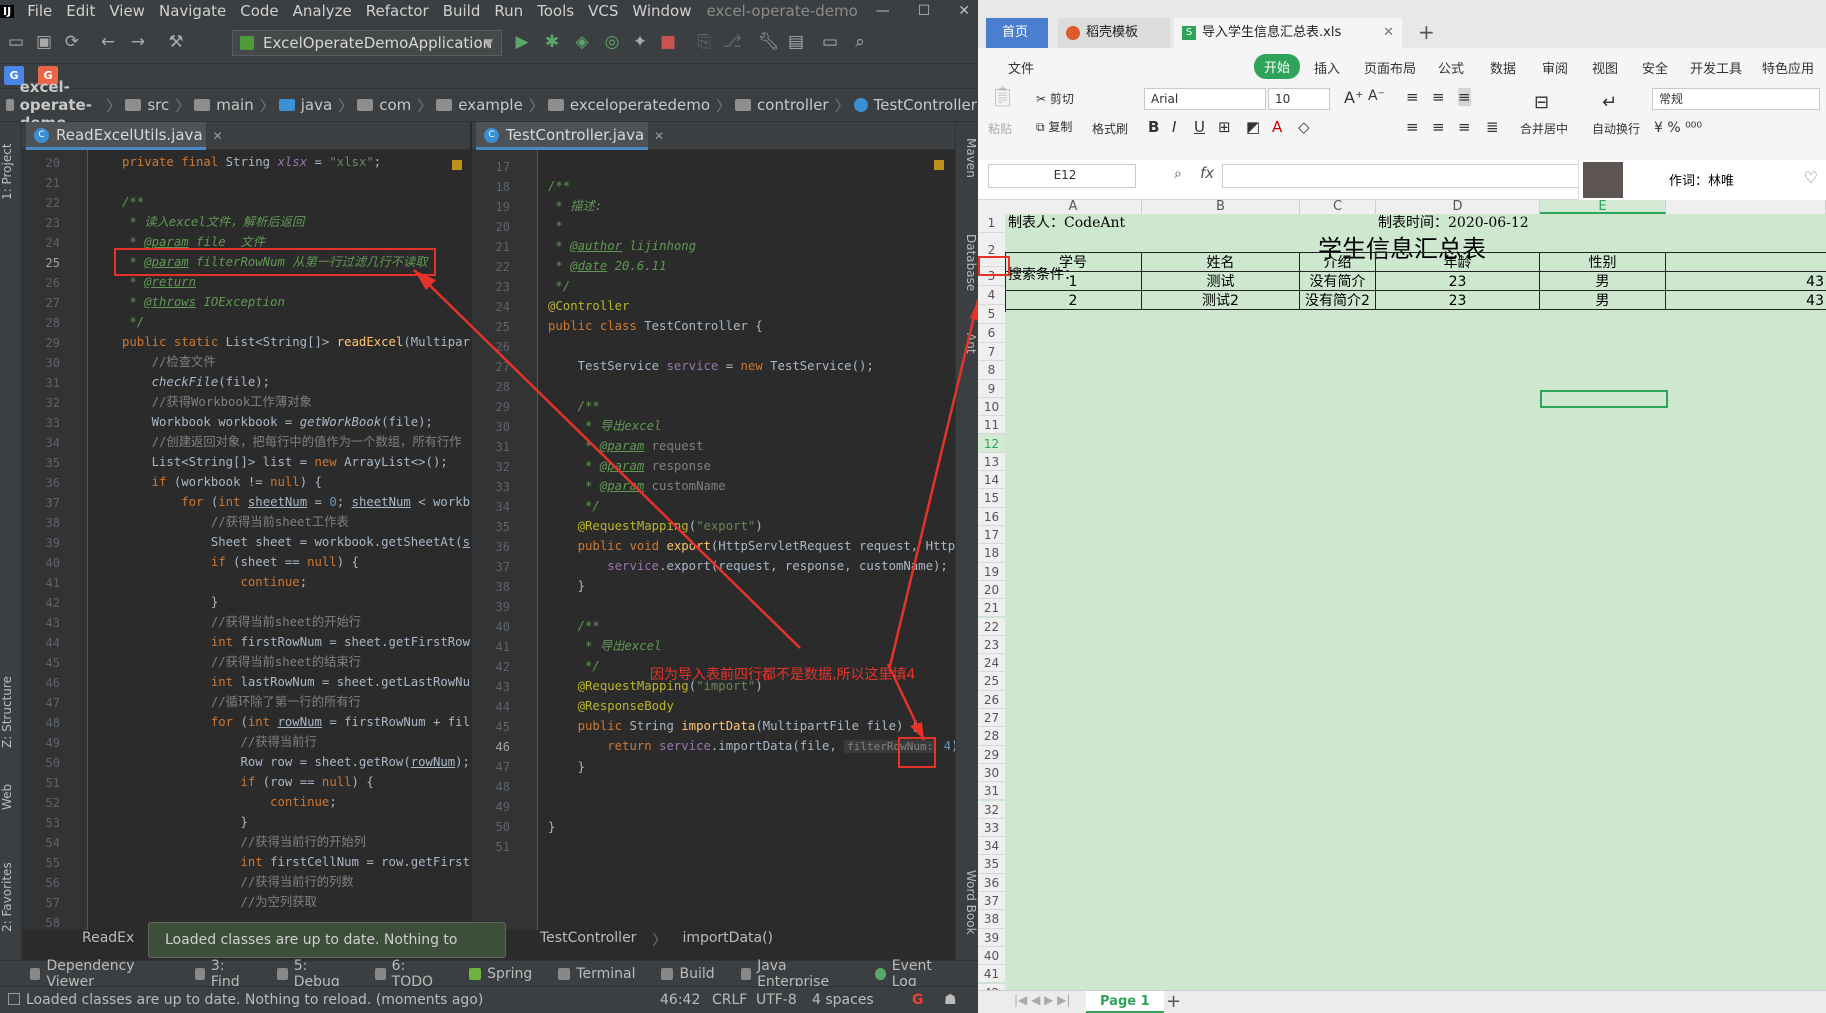  What do you see at coordinates (991, 571) in the screenshot?
I see `row-header: 19` at bounding box center [991, 571].